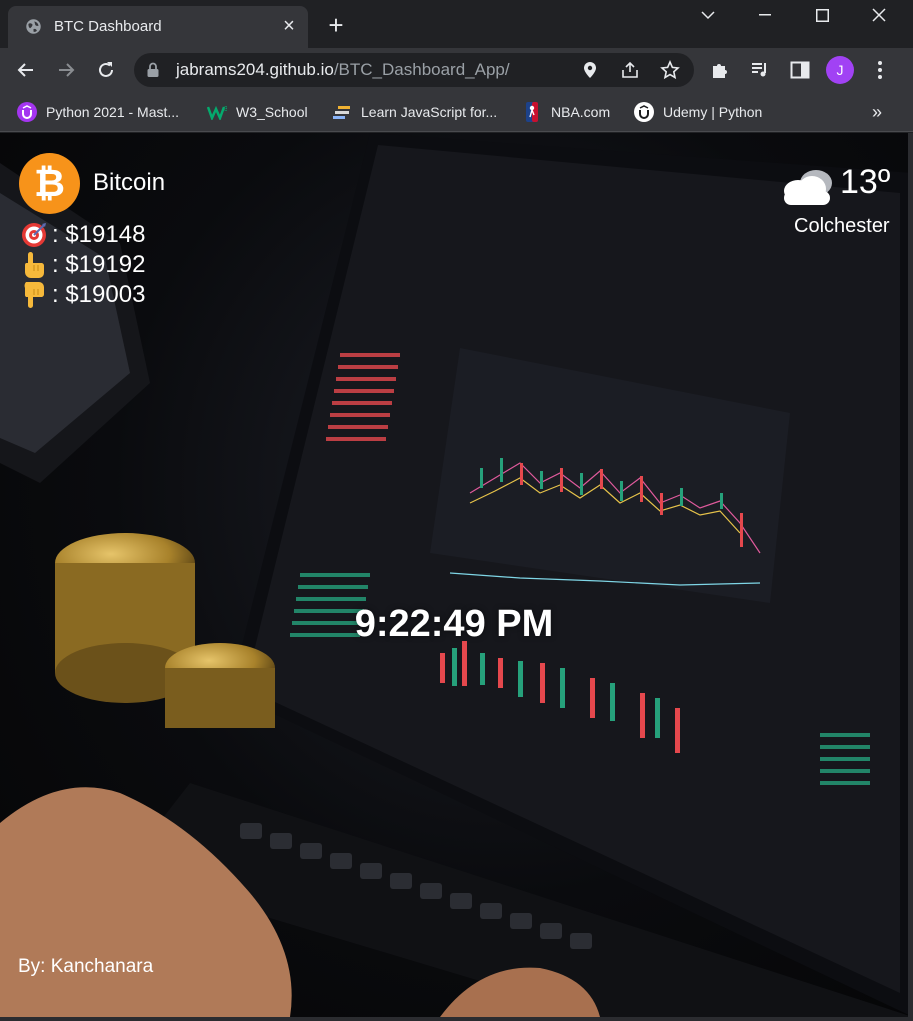 The height and width of the screenshot is (1021, 913). I want to click on low-price: : $19003, so click(82, 295).